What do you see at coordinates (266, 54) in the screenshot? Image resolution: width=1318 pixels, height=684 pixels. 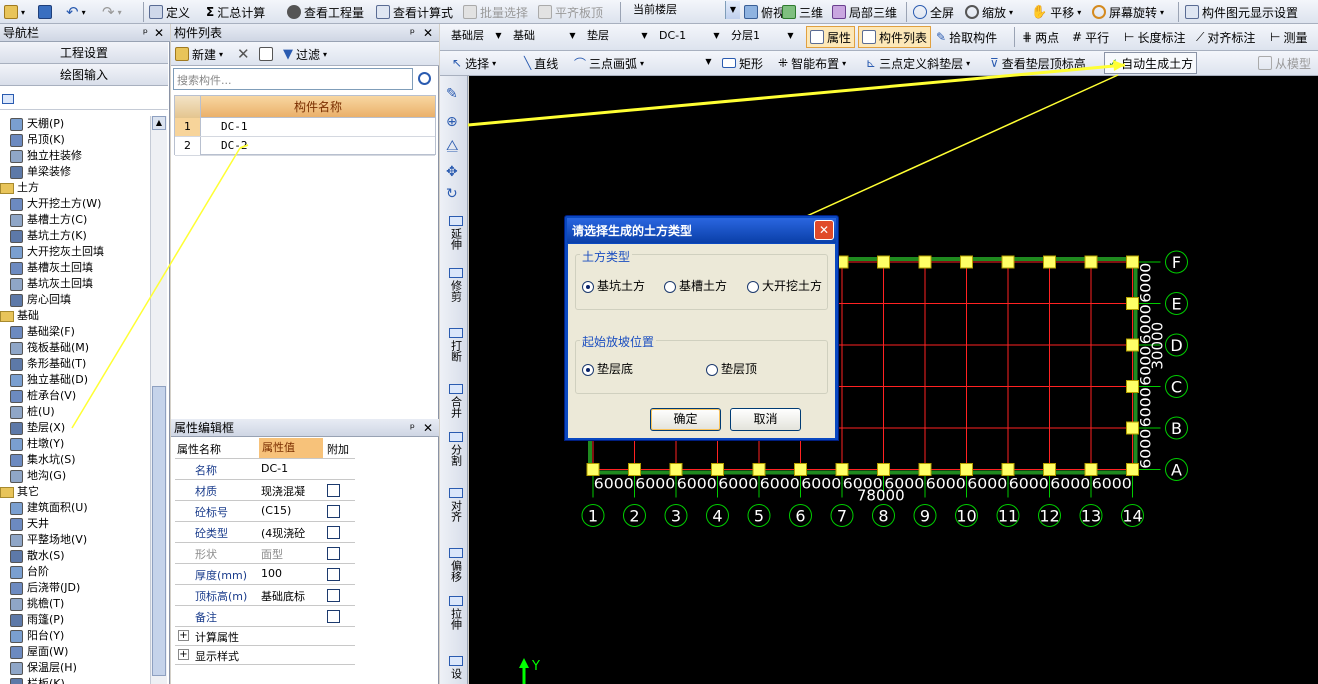 I see `copy-icon` at bounding box center [266, 54].